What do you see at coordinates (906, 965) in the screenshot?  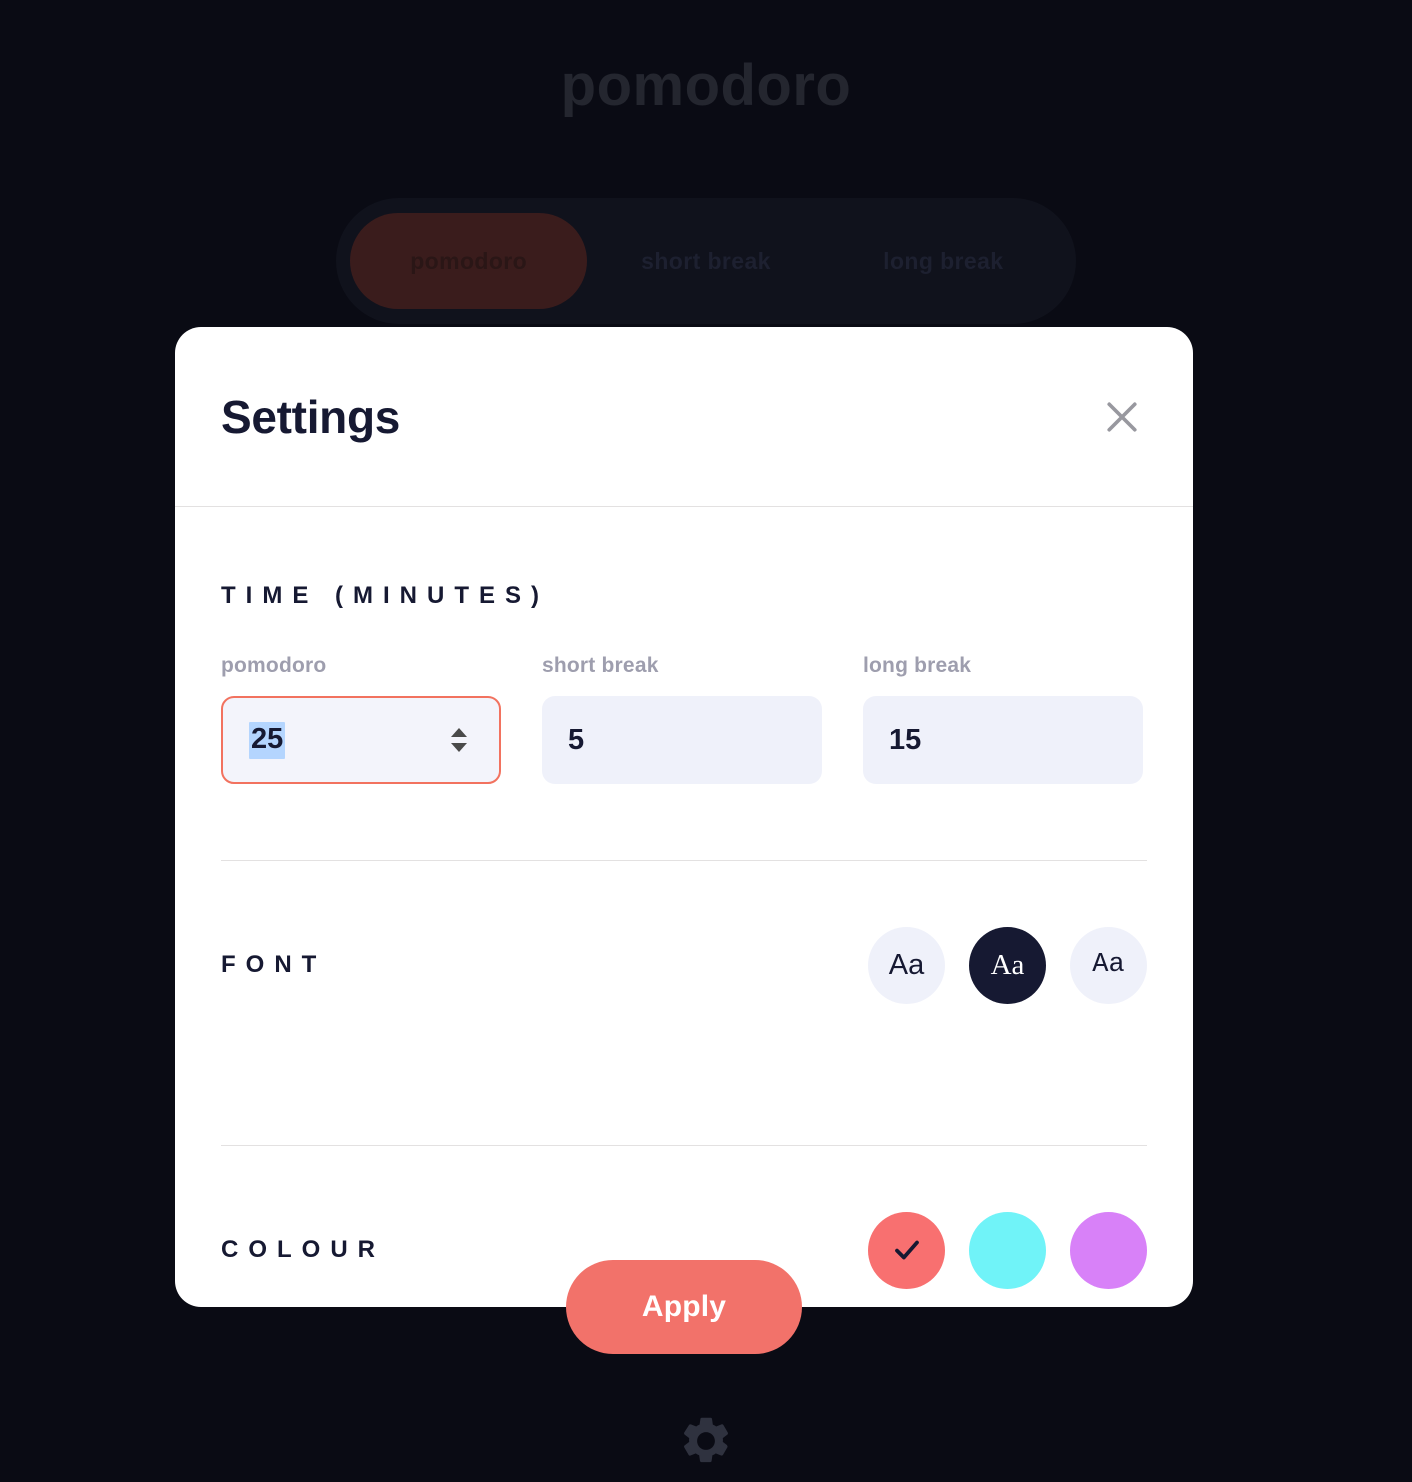 I see `font-option-kumbh-sans: Aa` at bounding box center [906, 965].